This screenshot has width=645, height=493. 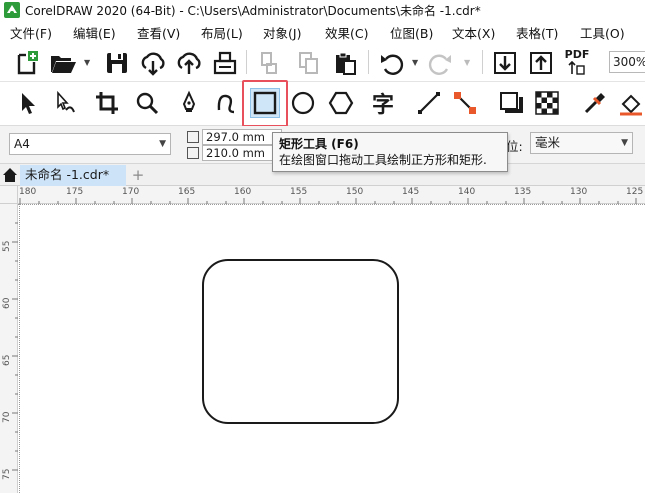 I want to click on menu-edit: 编辑(E), so click(x=94, y=32).